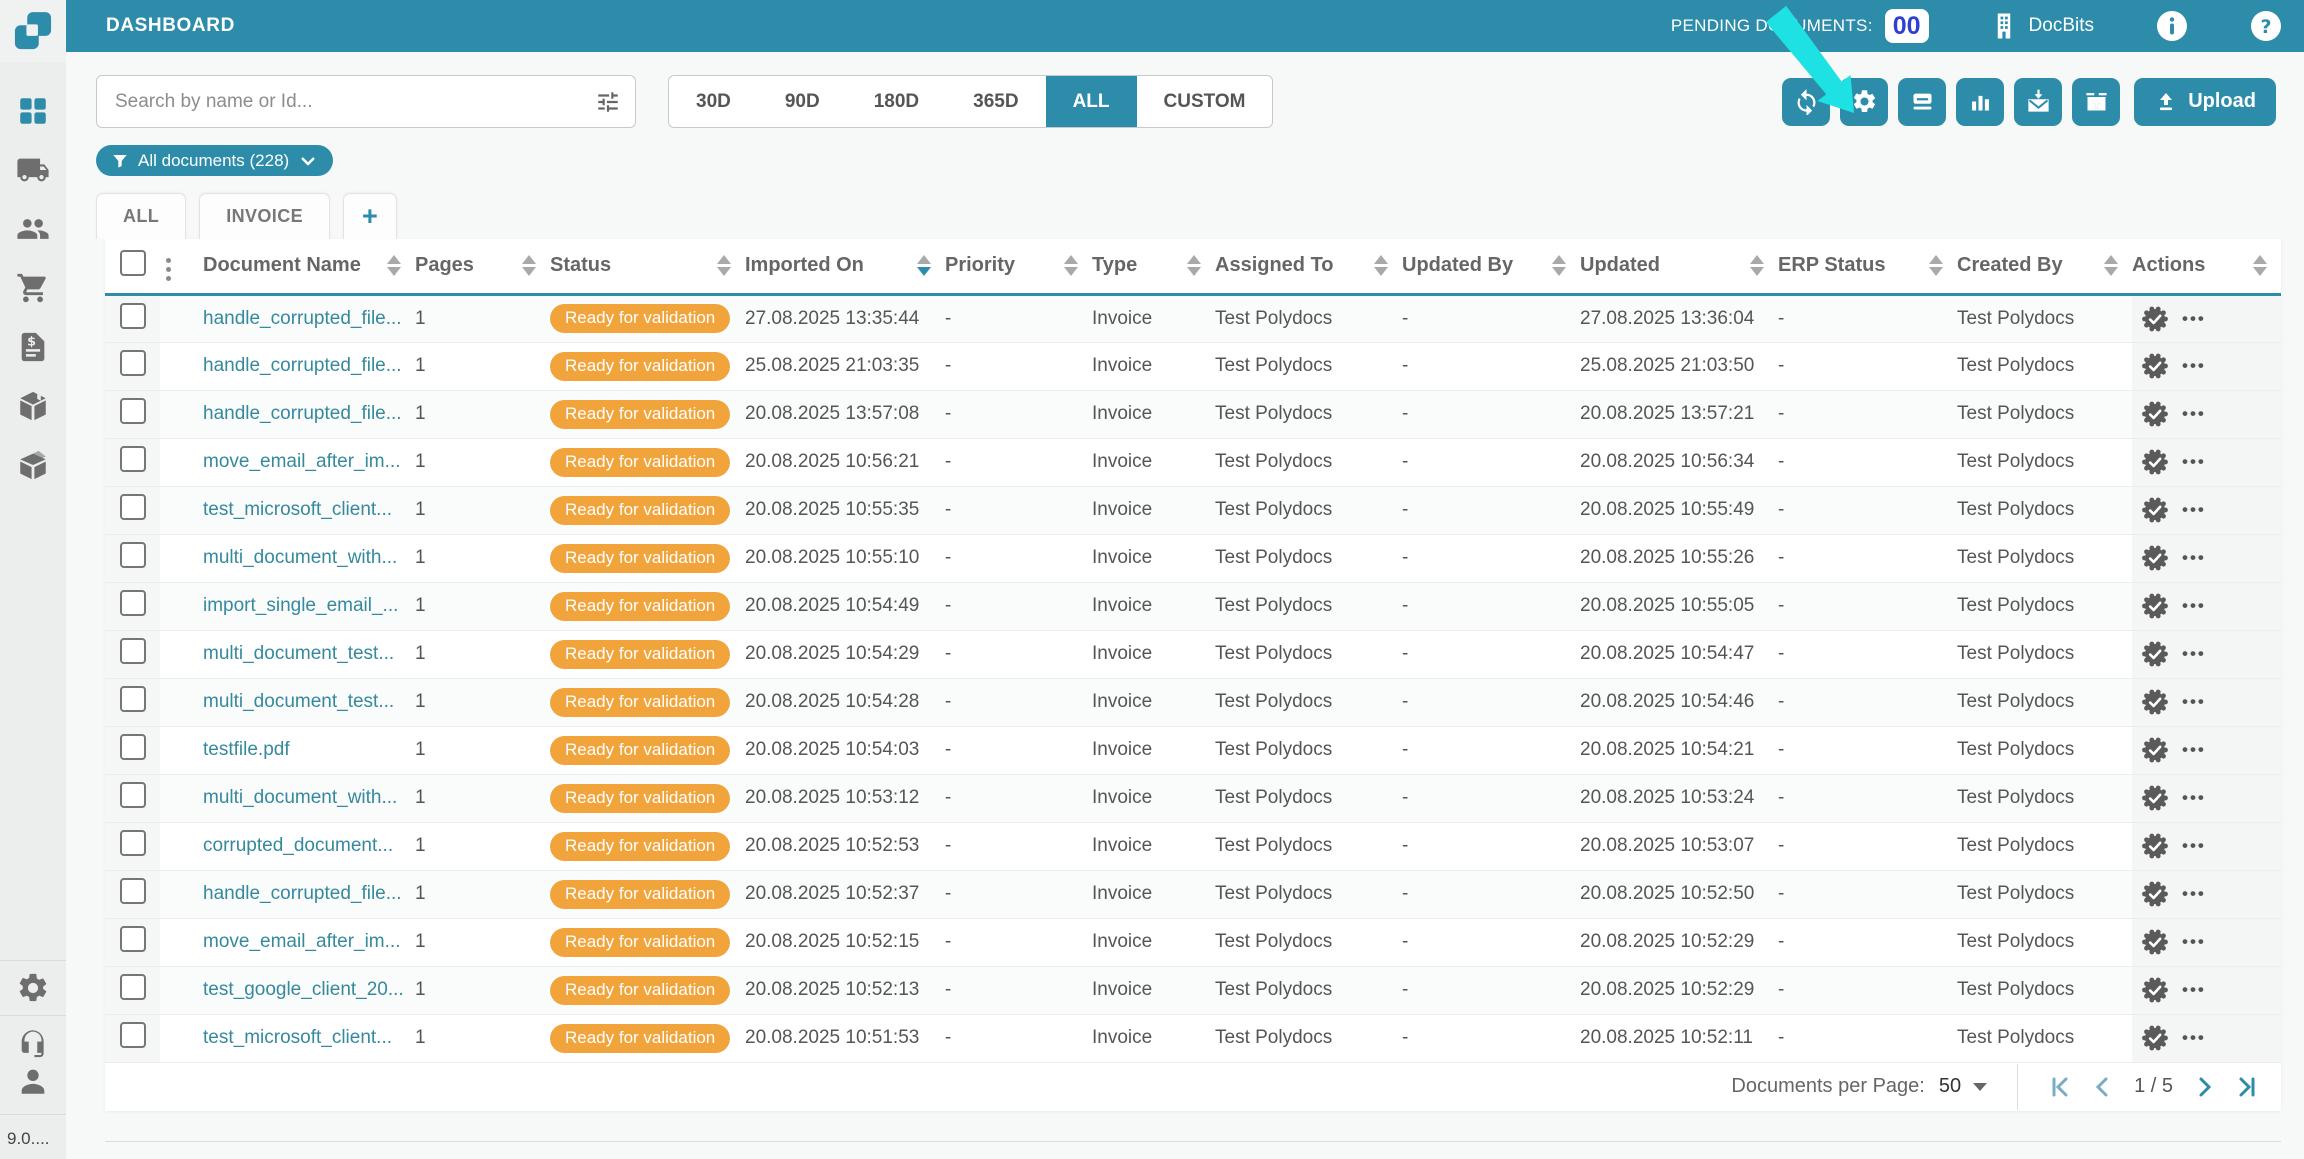 Image resolution: width=2304 pixels, height=1159 pixels. Describe the element at coordinates (33, 347) in the screenshot. I see `sidebar-item-invoices: $` at that location.